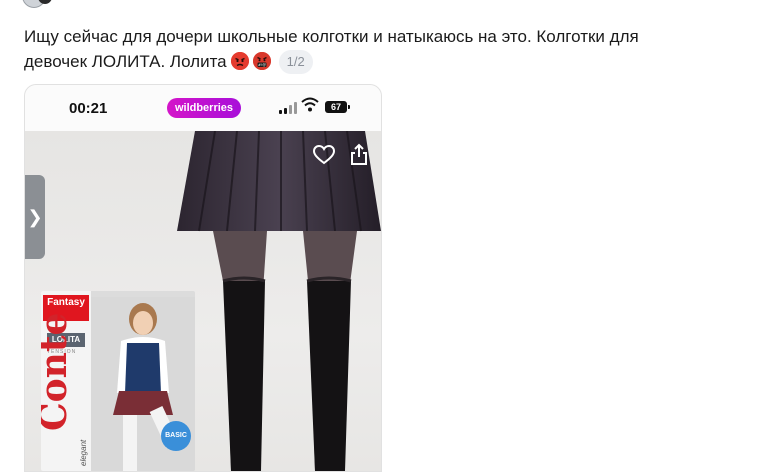 Image resolution: width=780 pixels, height=472 pixels. I want to click on cellular-signal-icon, so click(289, 108).